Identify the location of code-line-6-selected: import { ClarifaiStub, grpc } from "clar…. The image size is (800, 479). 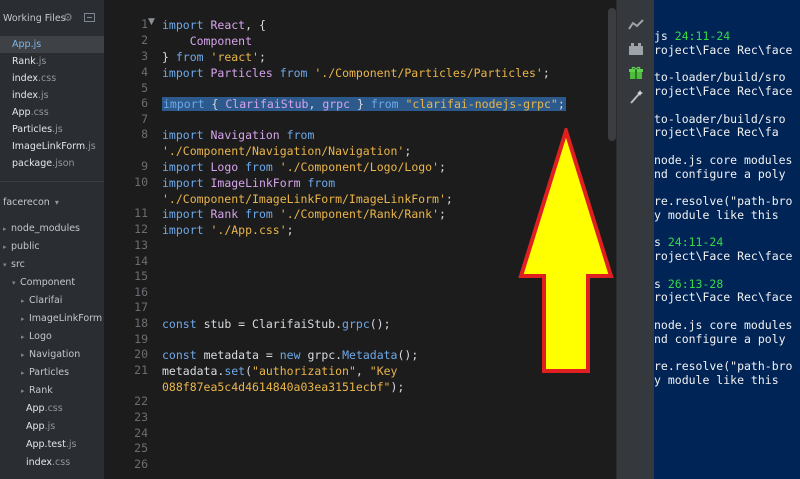
(364, 104).